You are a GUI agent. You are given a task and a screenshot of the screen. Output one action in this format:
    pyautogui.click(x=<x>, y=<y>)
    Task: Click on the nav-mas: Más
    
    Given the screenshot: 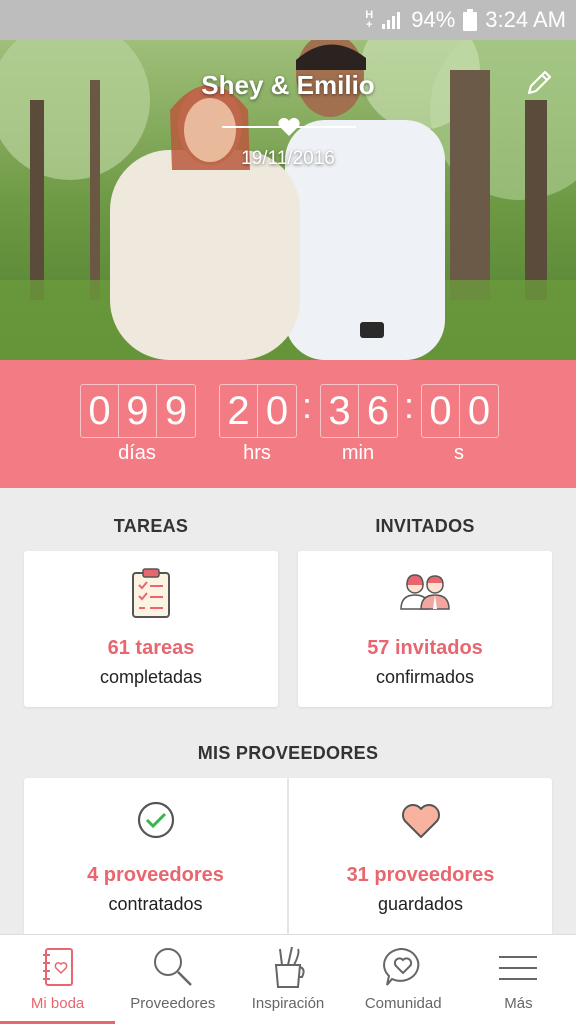 What is the action you would take?
    pyautogui.click(x=518, y=979)
    